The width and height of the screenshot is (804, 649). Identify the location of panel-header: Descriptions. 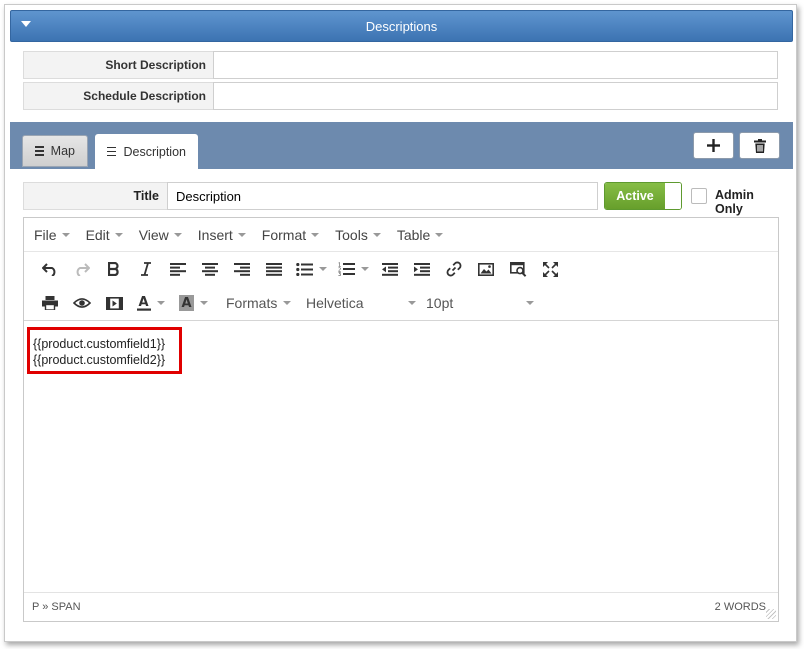
(401, 26).